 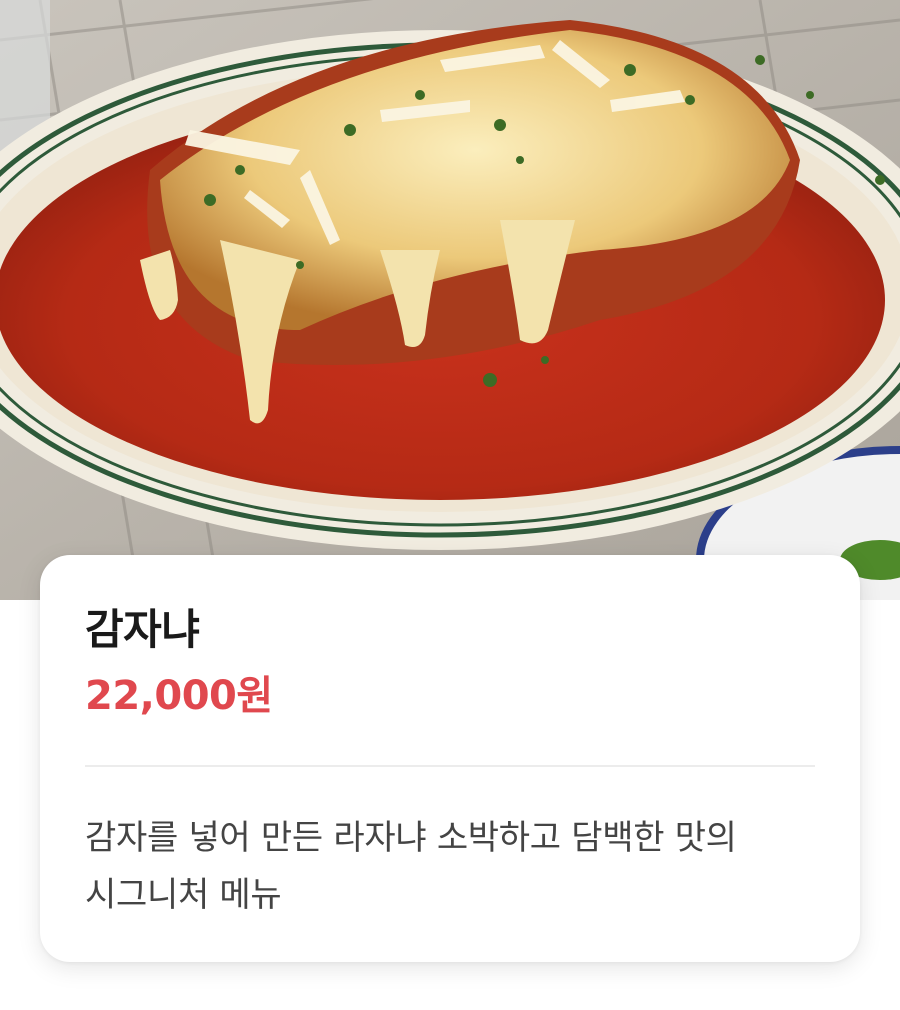 What do you see at coordinates (411, 866) in the screenshot?
I see `menu-item-description: 감자를 넣어 만든 라자냐 소박하고 담백한 맛의 시그니처 메뉴` at bounding box center [411, 866].